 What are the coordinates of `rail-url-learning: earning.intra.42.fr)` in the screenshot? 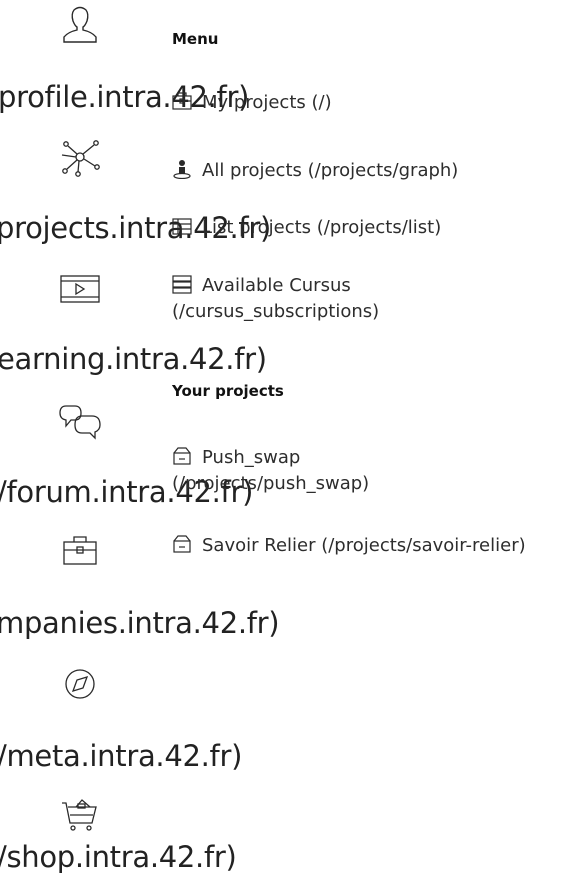 It's located at (133, 359).